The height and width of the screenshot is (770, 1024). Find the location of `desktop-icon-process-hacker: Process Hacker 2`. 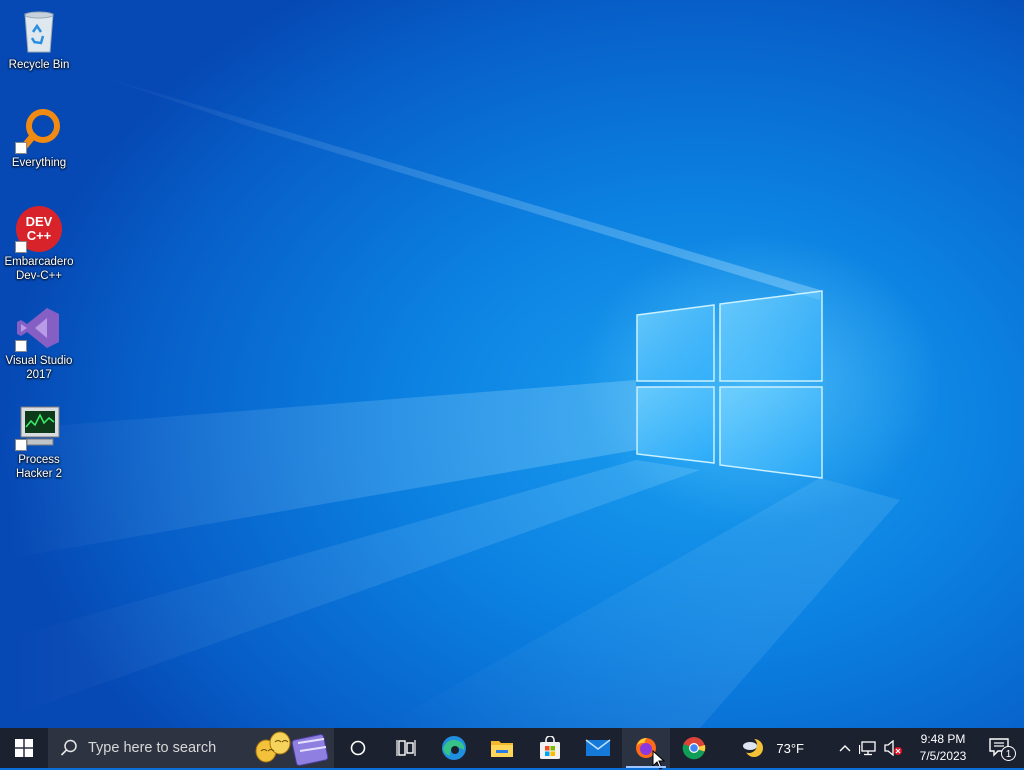

desktop-icon-process-hacker: Process Hacker 2 is located at coordinates (39, 442).